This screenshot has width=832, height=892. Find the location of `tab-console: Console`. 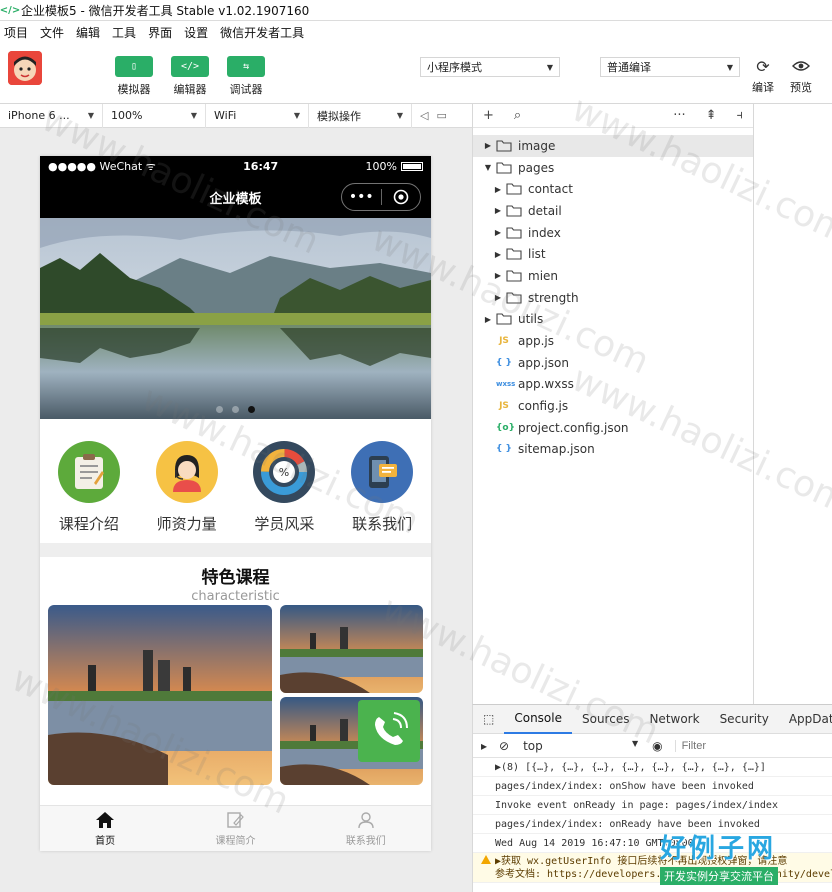

tab-console: Console is located at coordinates (538, 719).